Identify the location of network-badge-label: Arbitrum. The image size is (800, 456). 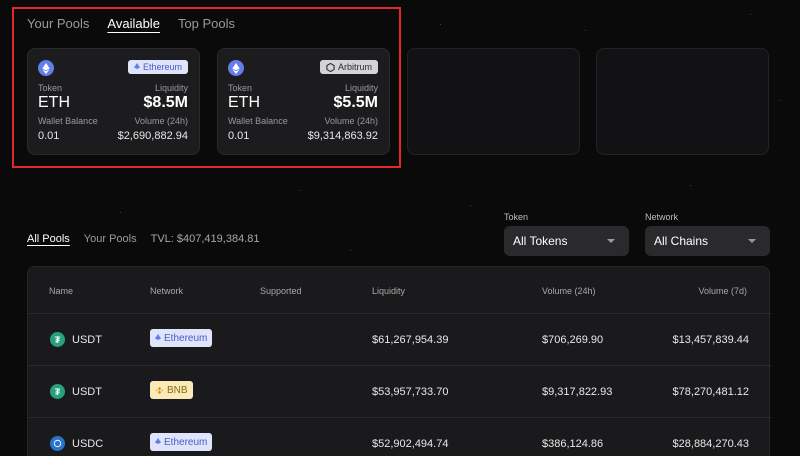
(354, 67).